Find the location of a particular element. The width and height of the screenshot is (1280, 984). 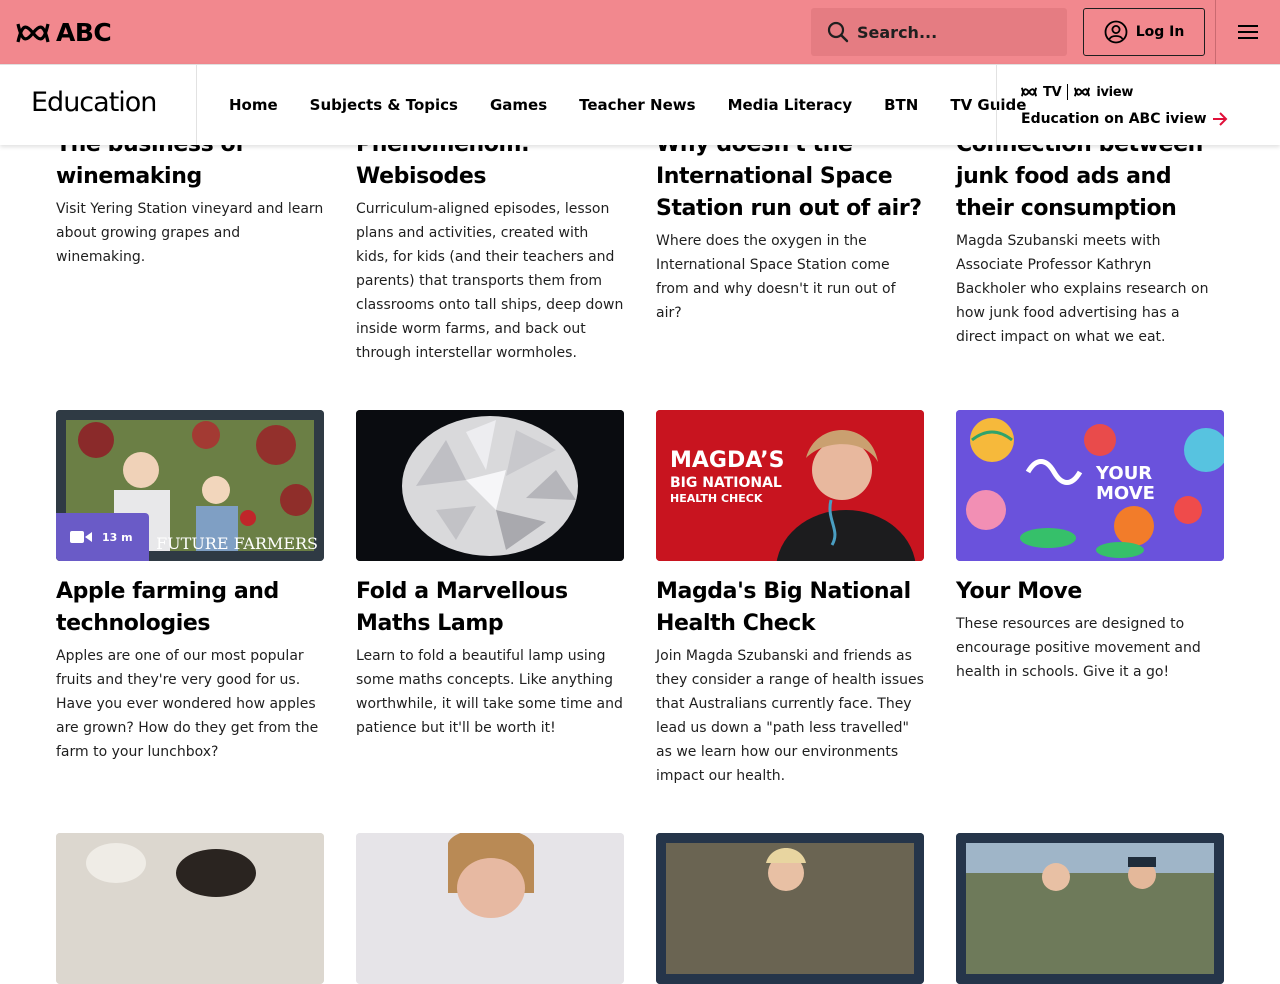

iview-promo: TV iview Education on ABC iview is located at coordinates (1124, 105).